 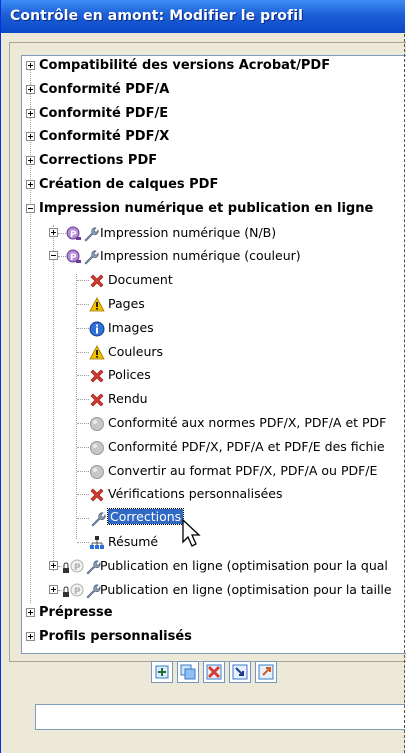 What do you see at coordinates (220, 717) in the screenshot?
I see `status-field` at bounding box center [220, 717].